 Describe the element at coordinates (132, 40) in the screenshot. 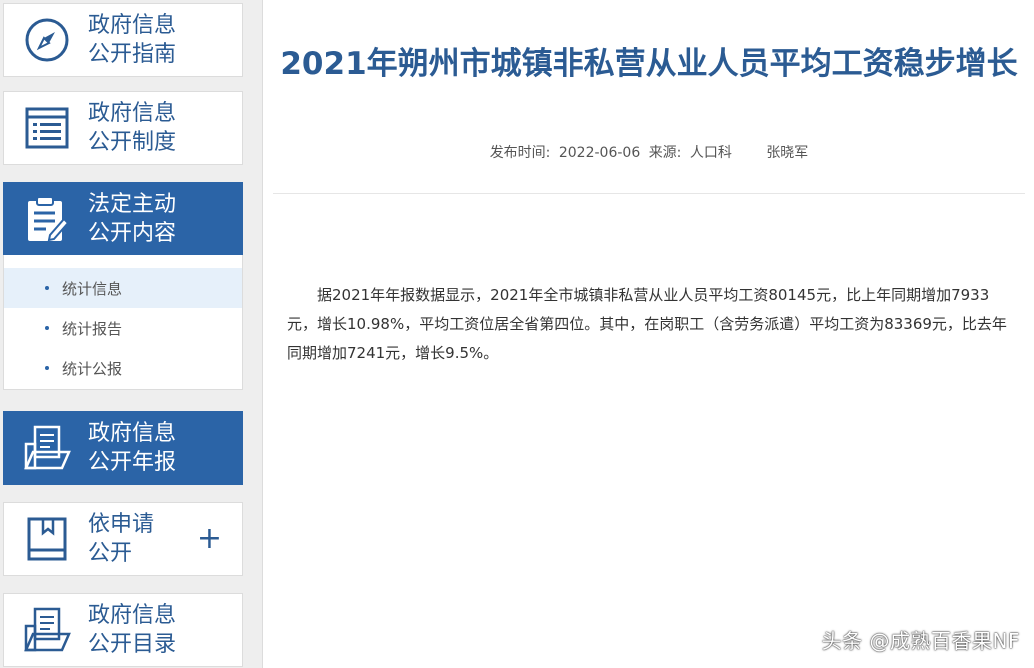

I see `nav-disclosure-guide-label: 政府信息 公开指南` at that location.